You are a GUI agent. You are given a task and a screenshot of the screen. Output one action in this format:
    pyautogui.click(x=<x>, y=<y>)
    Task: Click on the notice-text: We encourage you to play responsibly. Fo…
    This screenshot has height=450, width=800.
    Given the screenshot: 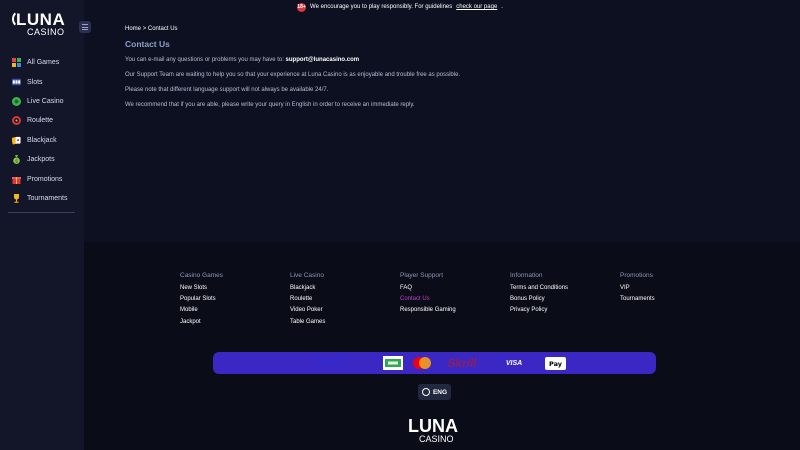 What is the action you would take?
    pyautogui.click(x=381, y=7)
    